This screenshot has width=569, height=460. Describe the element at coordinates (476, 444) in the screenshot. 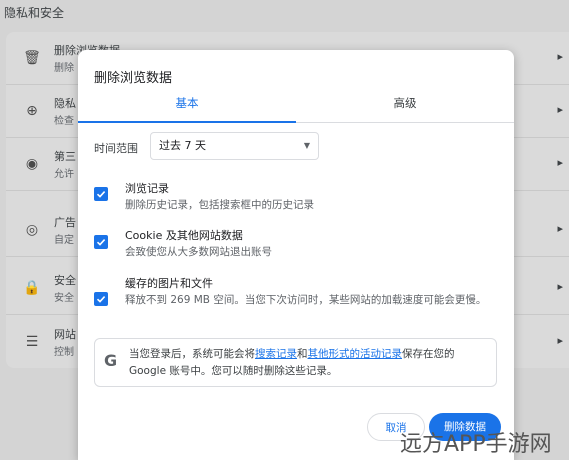

I see `watermark: 远方APP手游网` at that location.